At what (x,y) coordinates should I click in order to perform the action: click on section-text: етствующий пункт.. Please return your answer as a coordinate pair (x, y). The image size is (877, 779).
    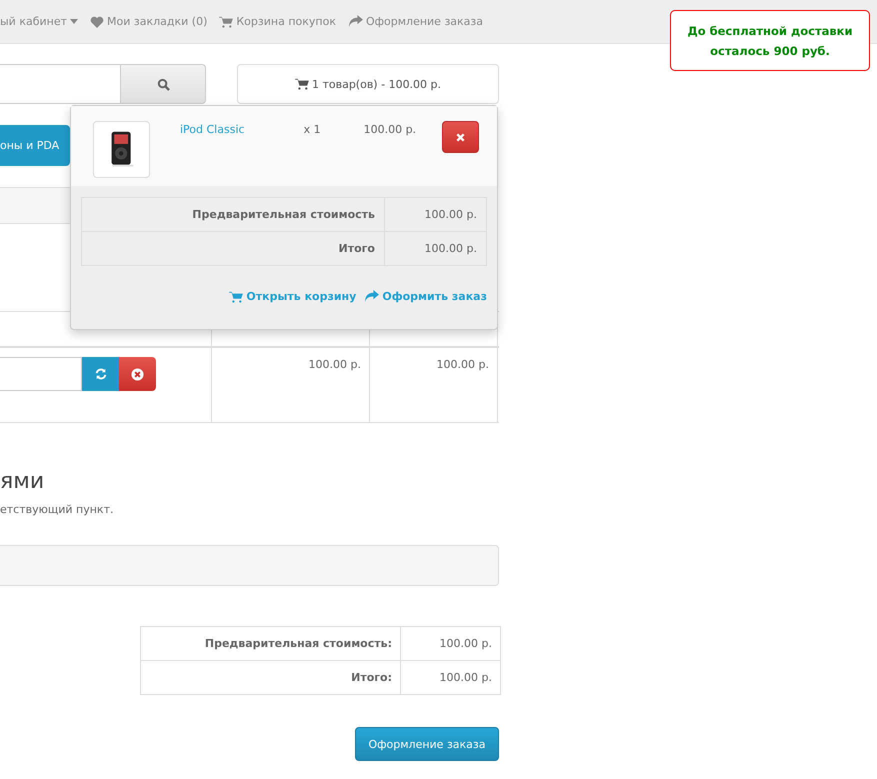
    Looking at the image, I should click on (57, 509).